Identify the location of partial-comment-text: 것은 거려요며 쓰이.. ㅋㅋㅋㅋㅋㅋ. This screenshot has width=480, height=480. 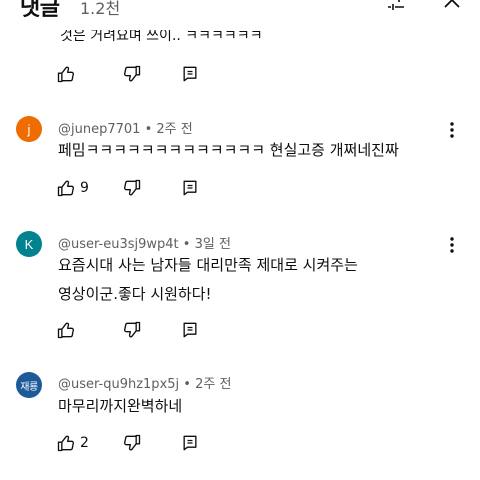
(161, 36).